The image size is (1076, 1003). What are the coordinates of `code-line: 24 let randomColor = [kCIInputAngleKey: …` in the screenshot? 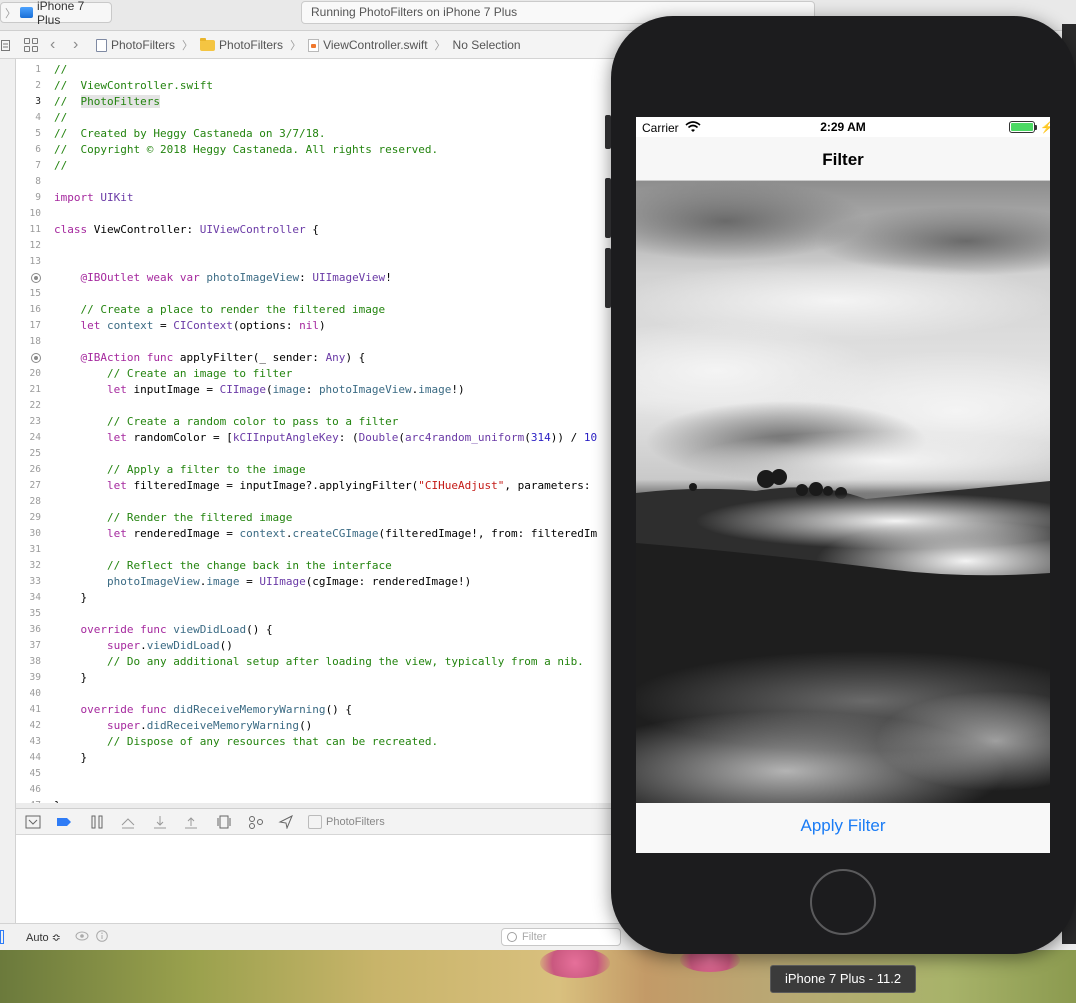 It's located at (326, 438).